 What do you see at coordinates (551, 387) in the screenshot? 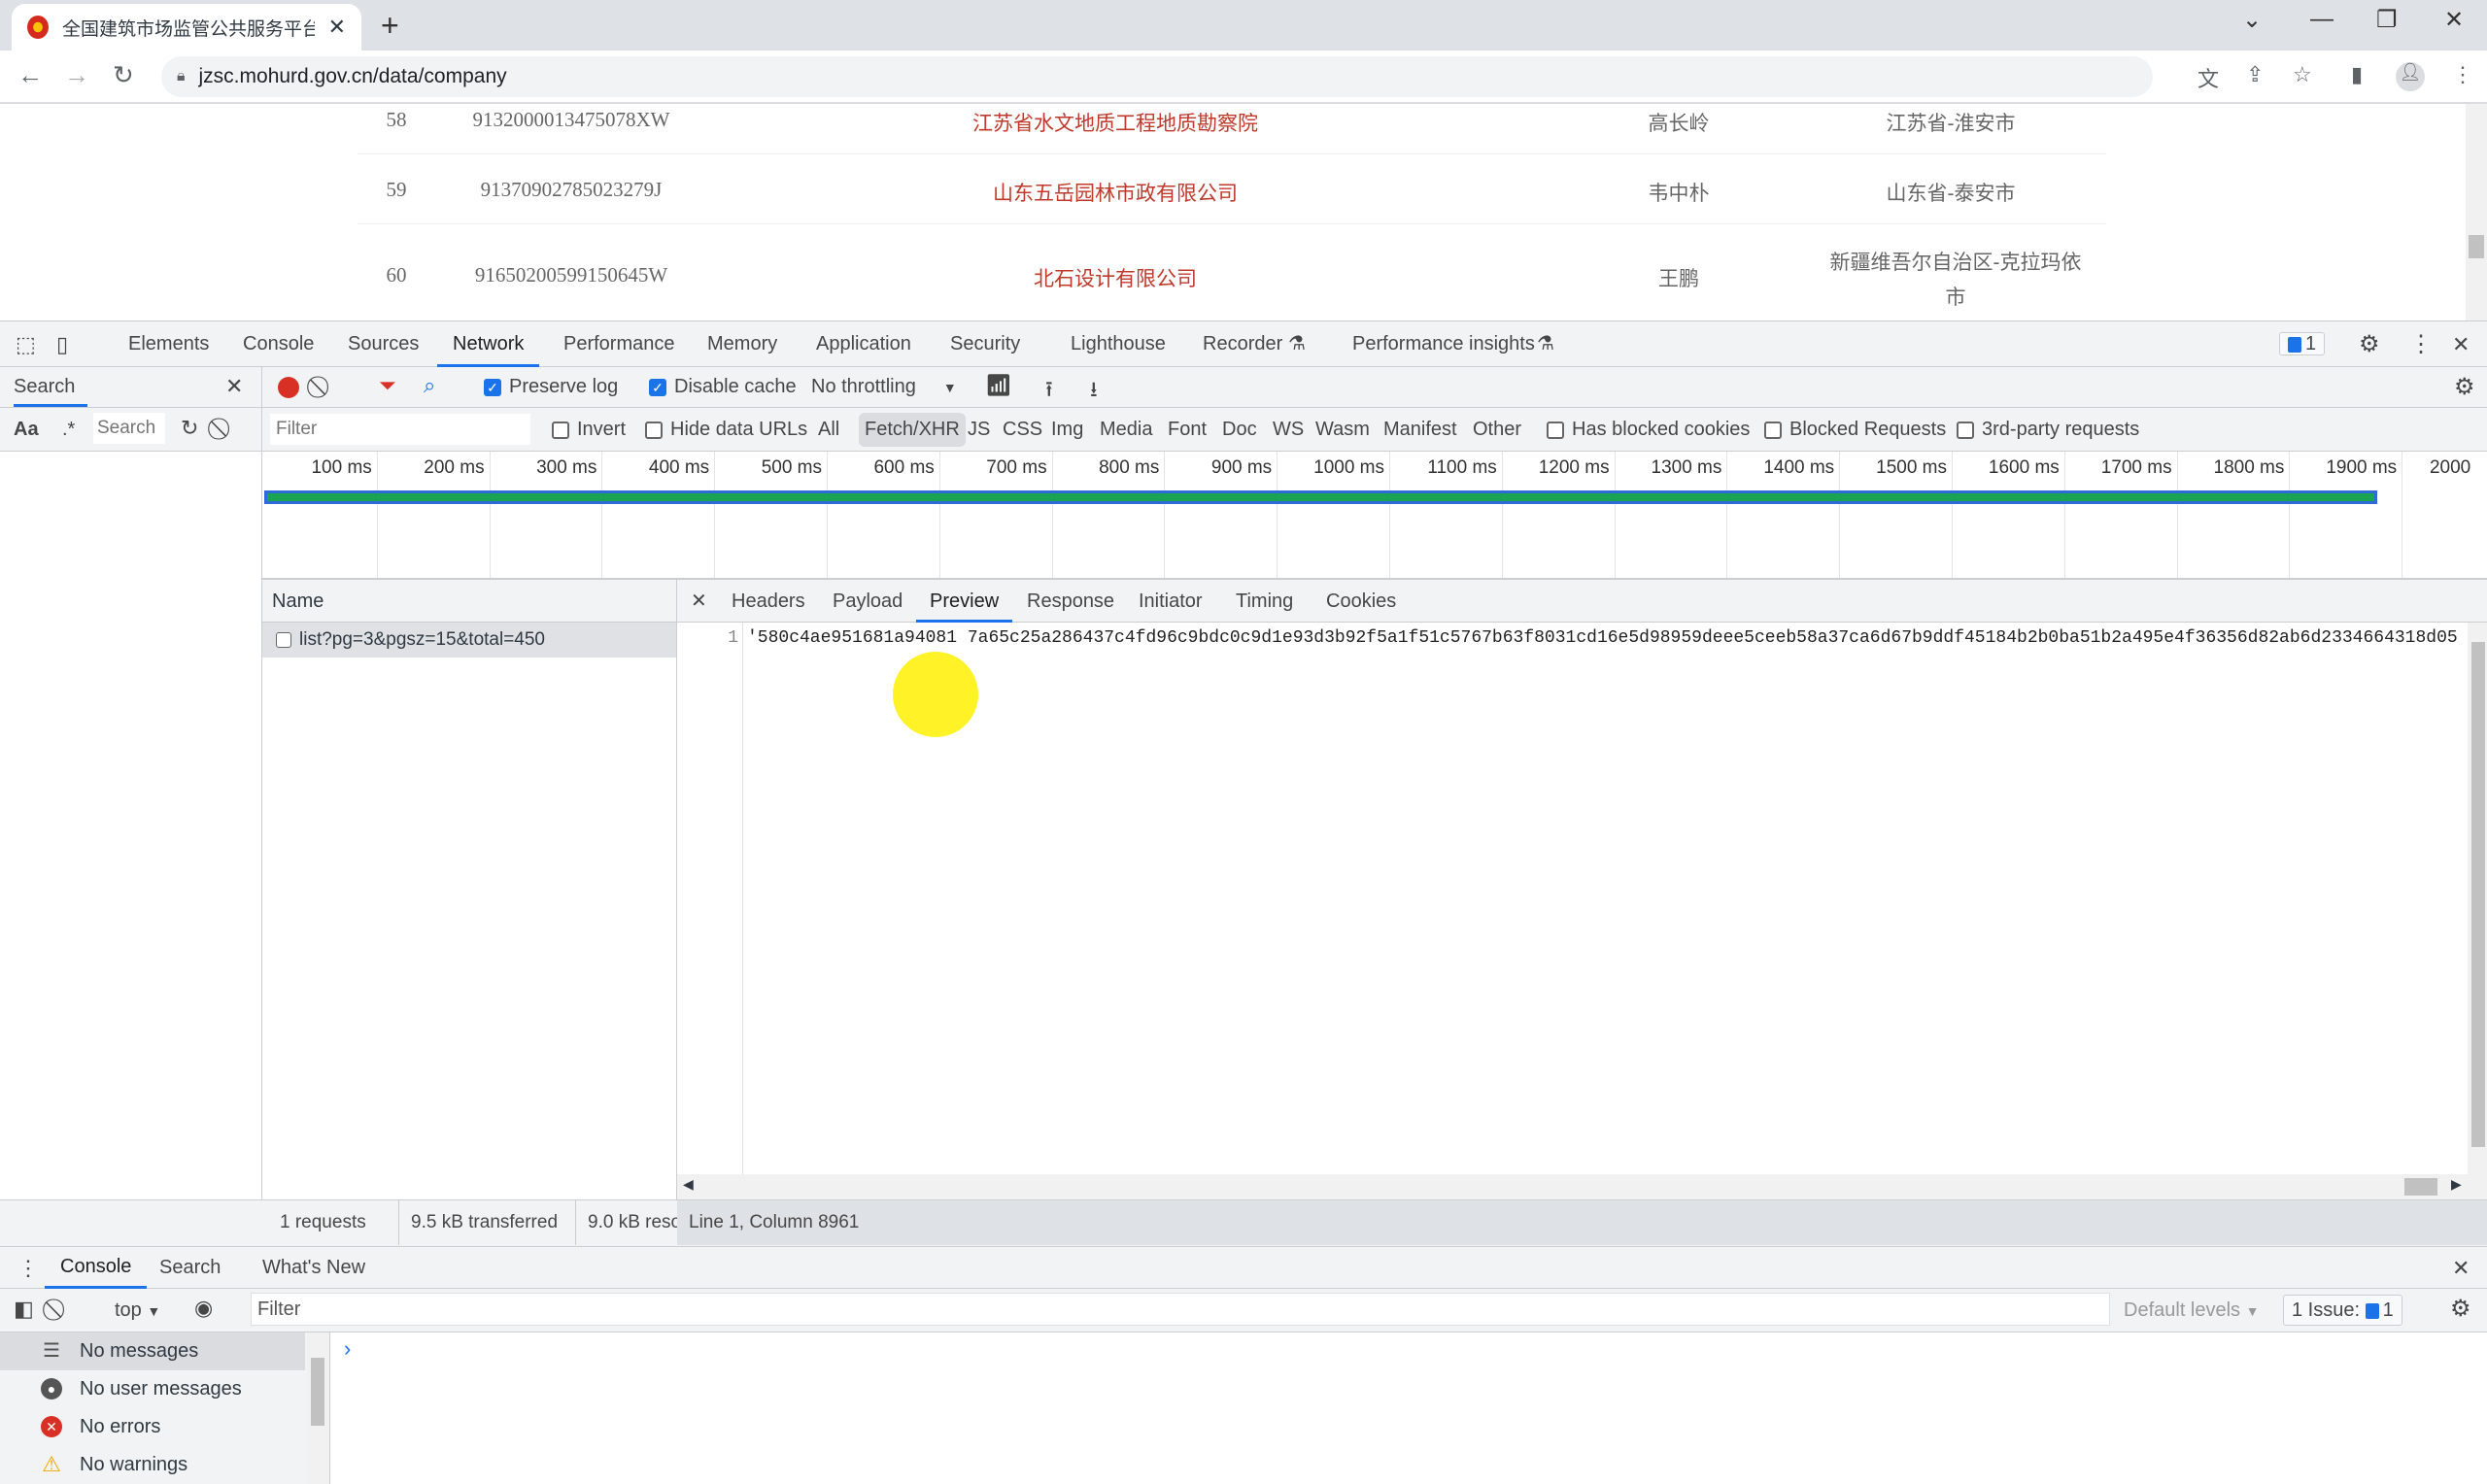
I see `preserve-log-checkbox: ✓ Preserve log` at bounding box center [551, 387].